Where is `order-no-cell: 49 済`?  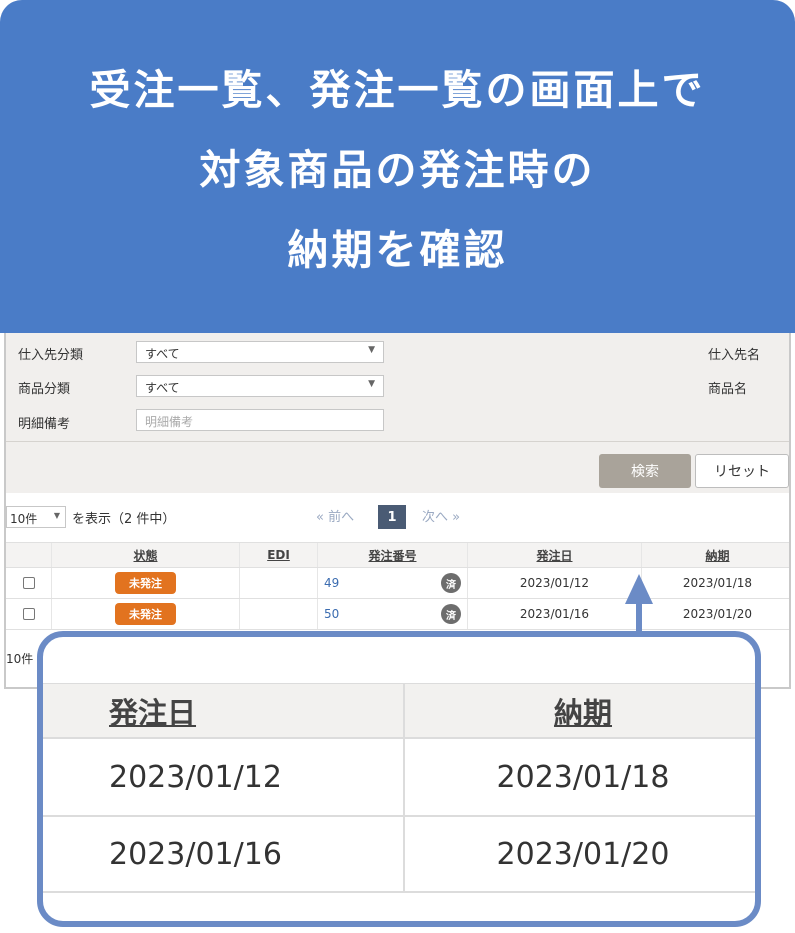 order-no-cell: 49 済 is located at coordinates (393, 583).